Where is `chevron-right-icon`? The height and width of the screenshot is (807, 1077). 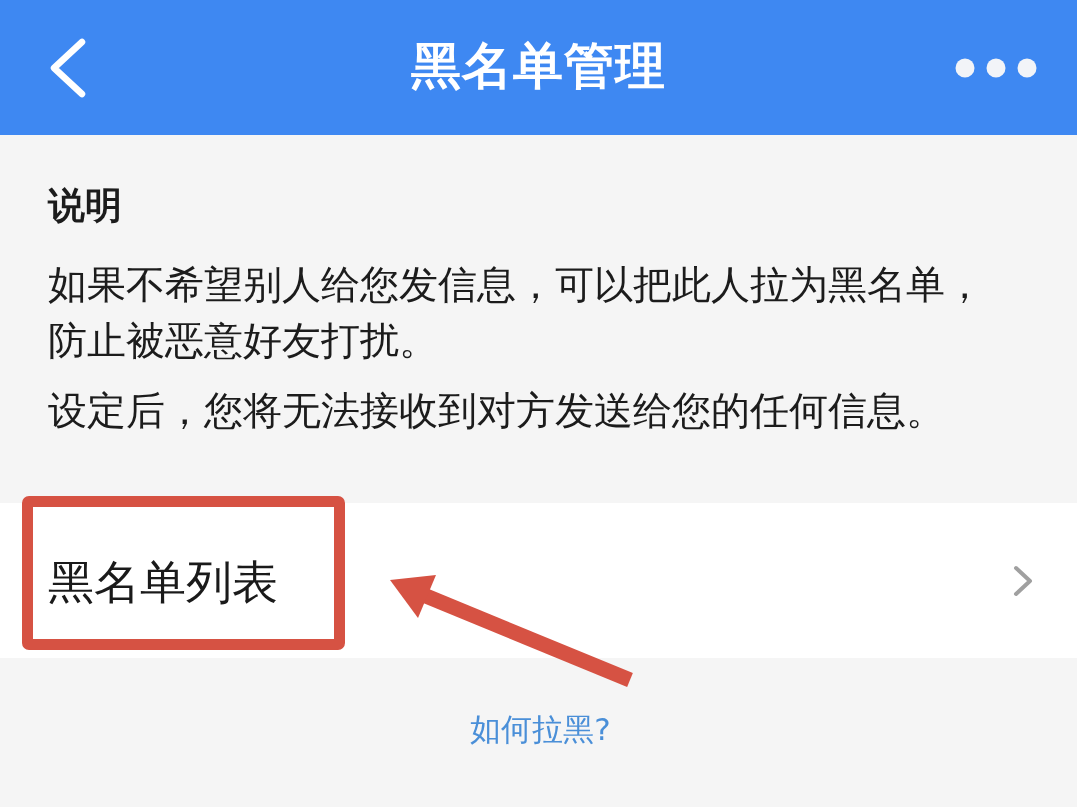 chevron-right-icon is located at coordinates (1023, 580).